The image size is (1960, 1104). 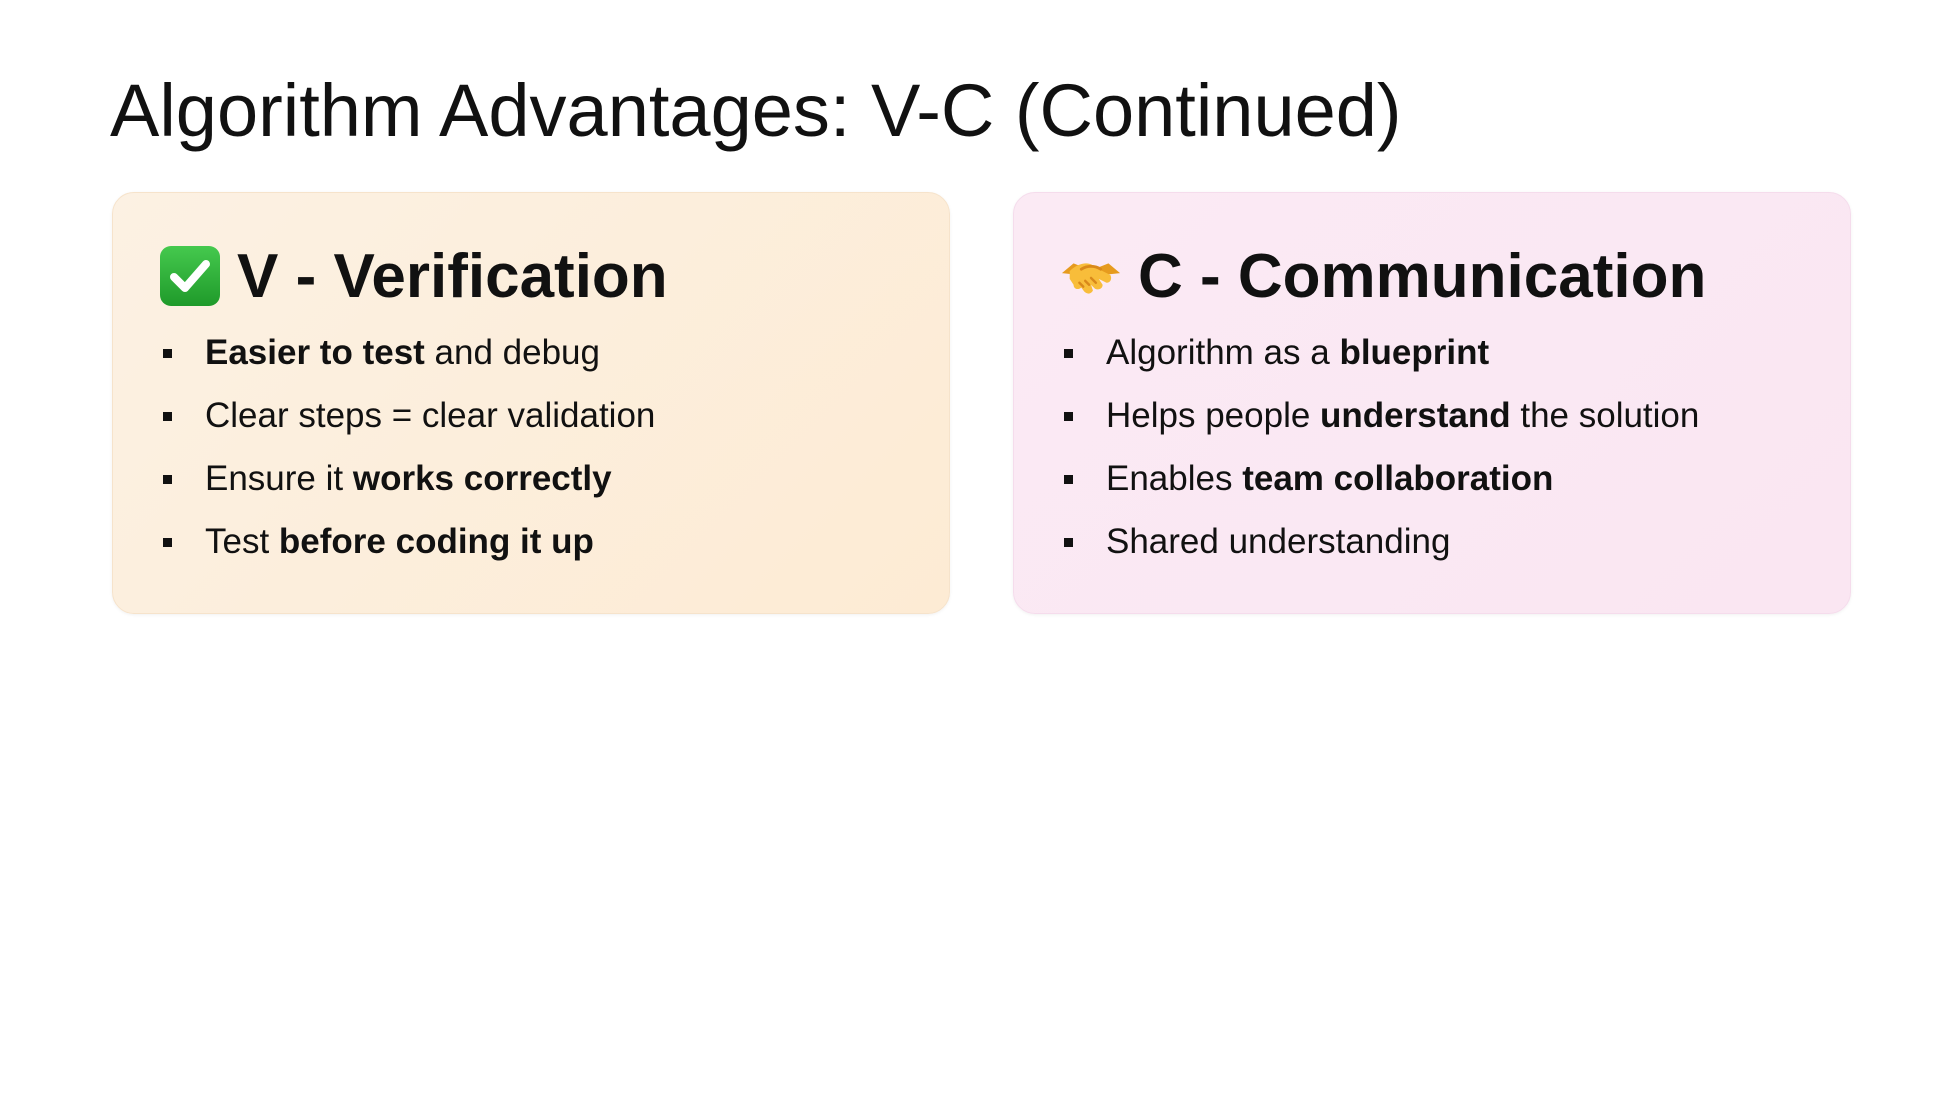 What do you see at coordinates (1091, 276) in the screenshot?
I see `handshake-icon` at bounding box center [1091, 276].